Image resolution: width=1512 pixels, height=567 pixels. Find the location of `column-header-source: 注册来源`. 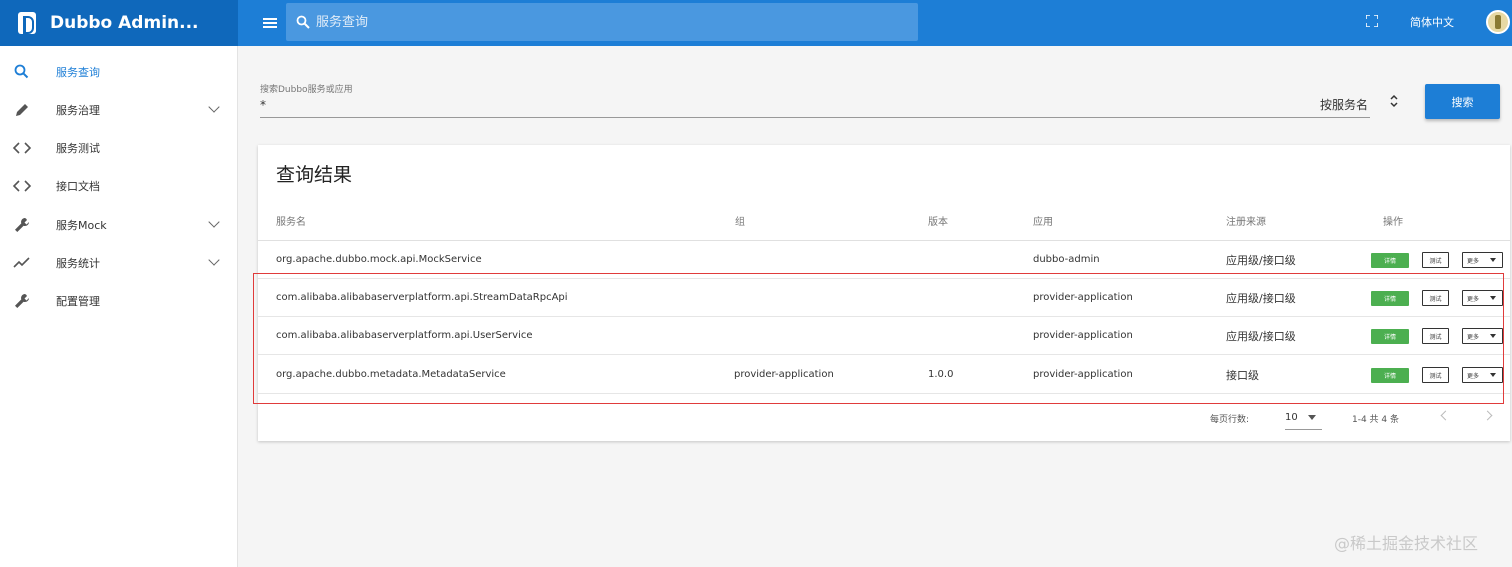

column-header-source: 注册来源 is located at coordinates (1246, 220).